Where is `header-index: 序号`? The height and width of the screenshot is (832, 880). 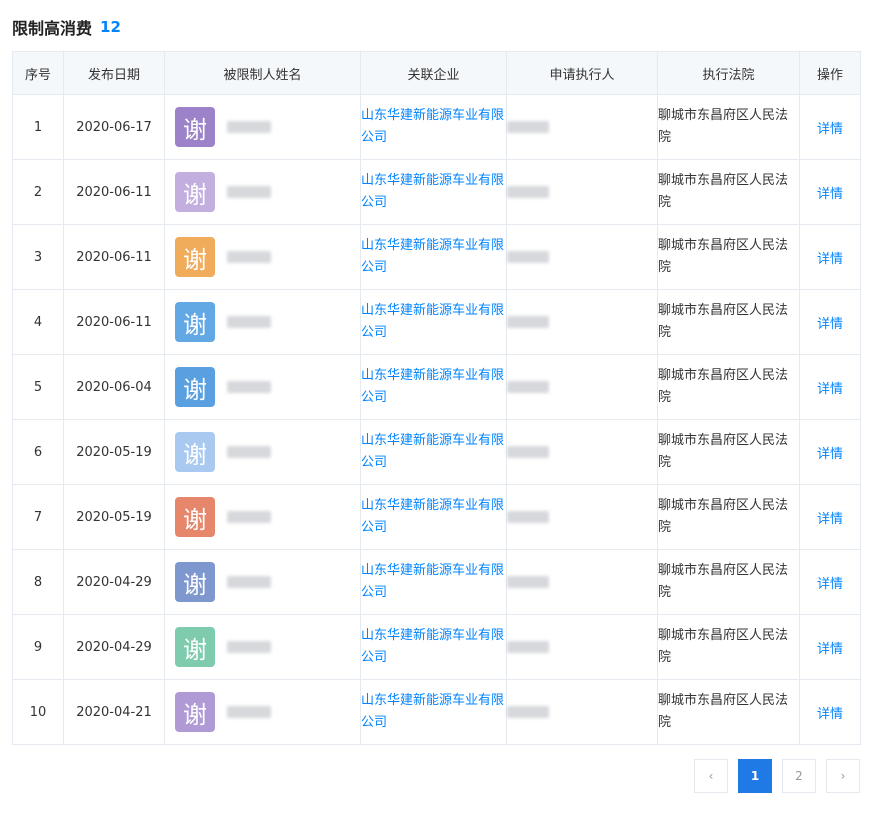 header-index: 序号 is located at coordinates (38, 73).